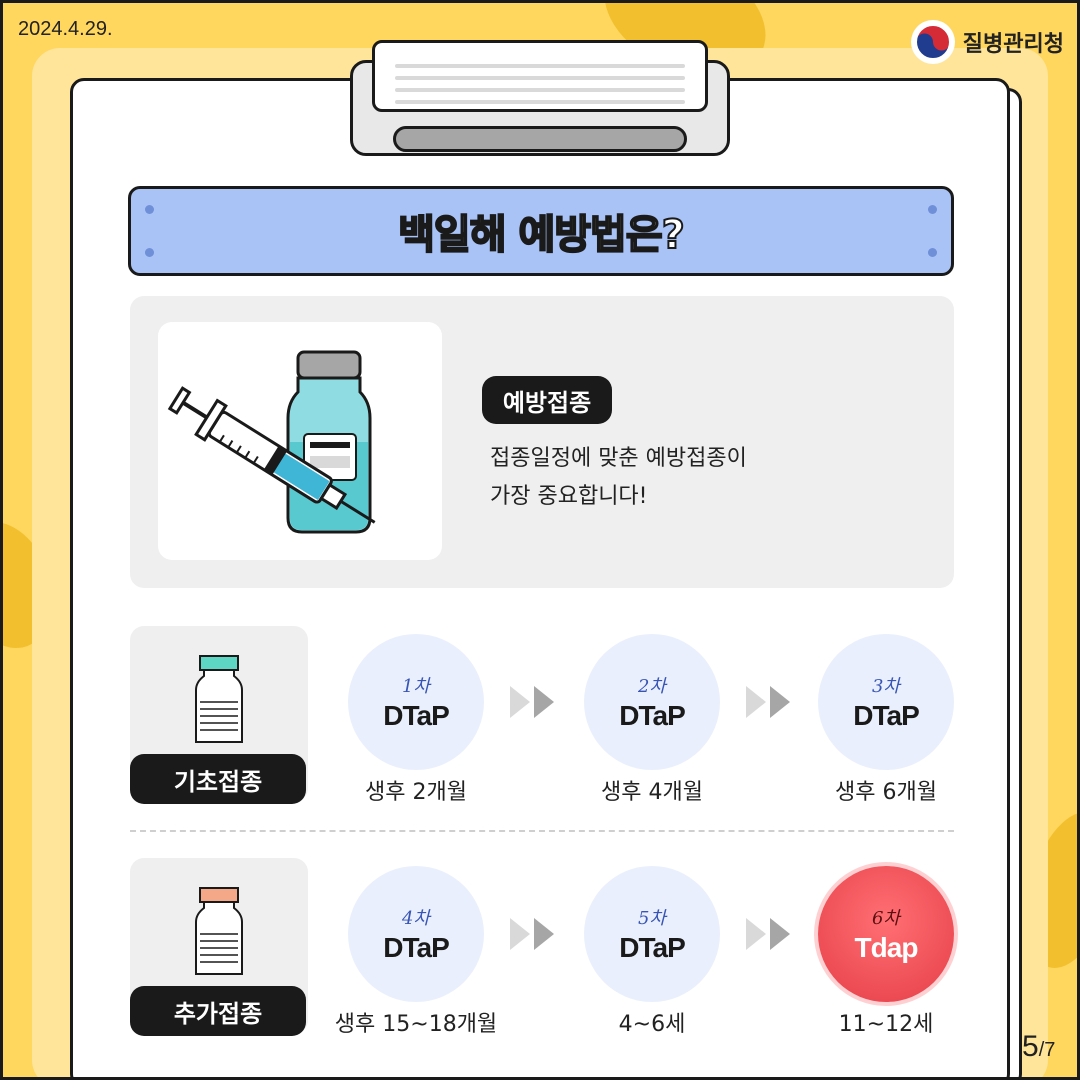  What do you see at coordinates (416, 792) in the screenshot?
I see `dose-age: 생후 2개월` at bounding box center [416, 792].